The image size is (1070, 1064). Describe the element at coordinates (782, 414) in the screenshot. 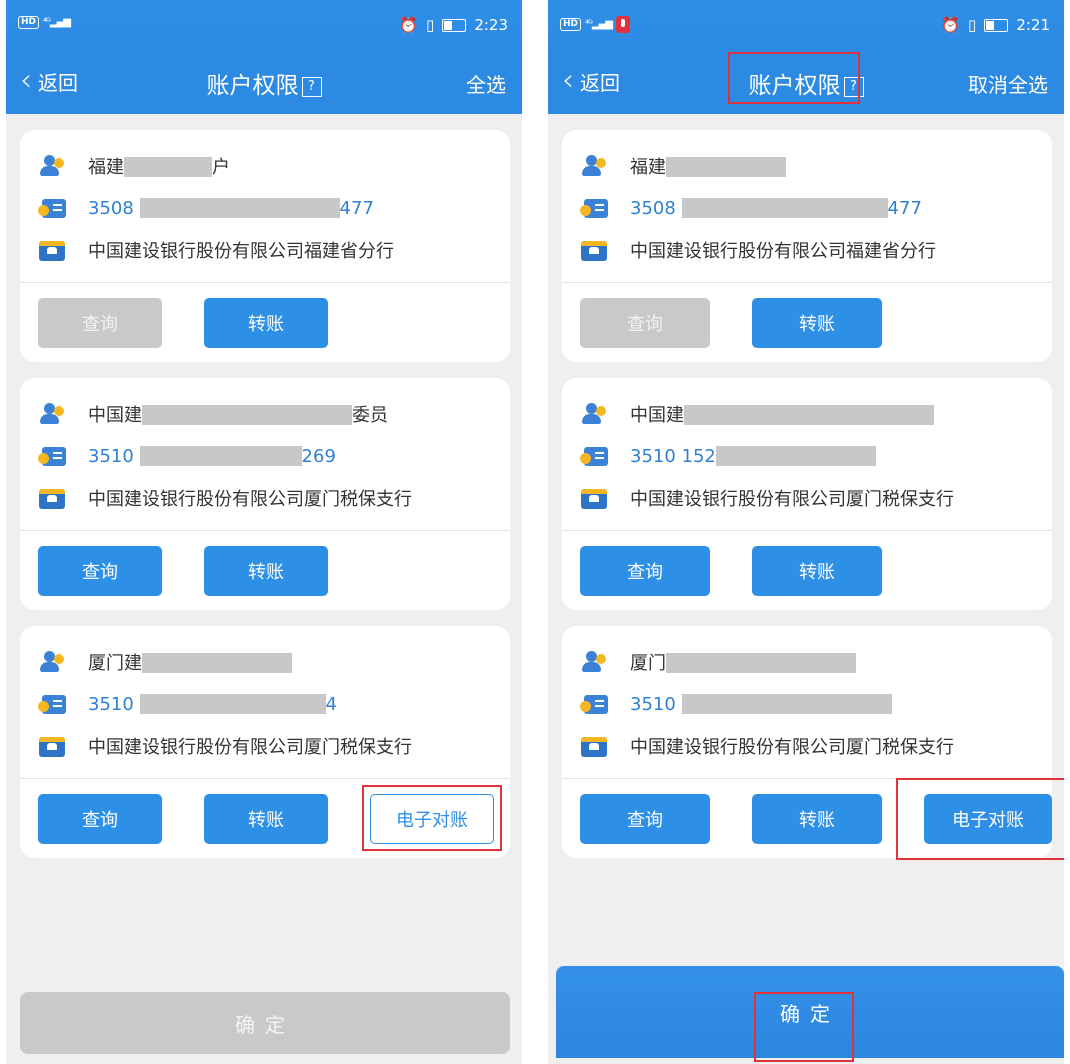

I see `account-name: 中国建` at that location.